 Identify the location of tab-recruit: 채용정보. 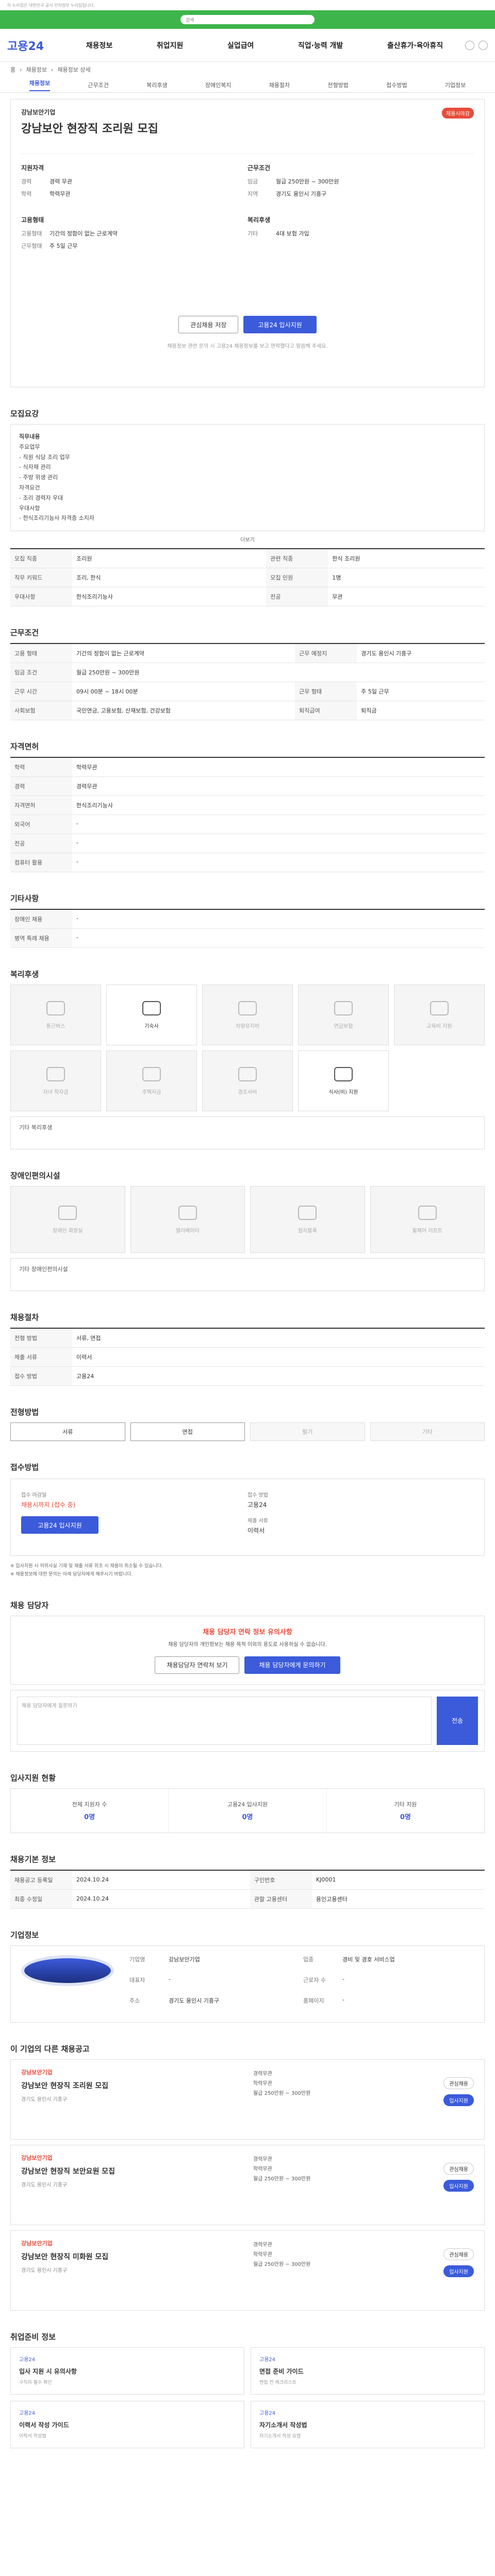
(40, 85).